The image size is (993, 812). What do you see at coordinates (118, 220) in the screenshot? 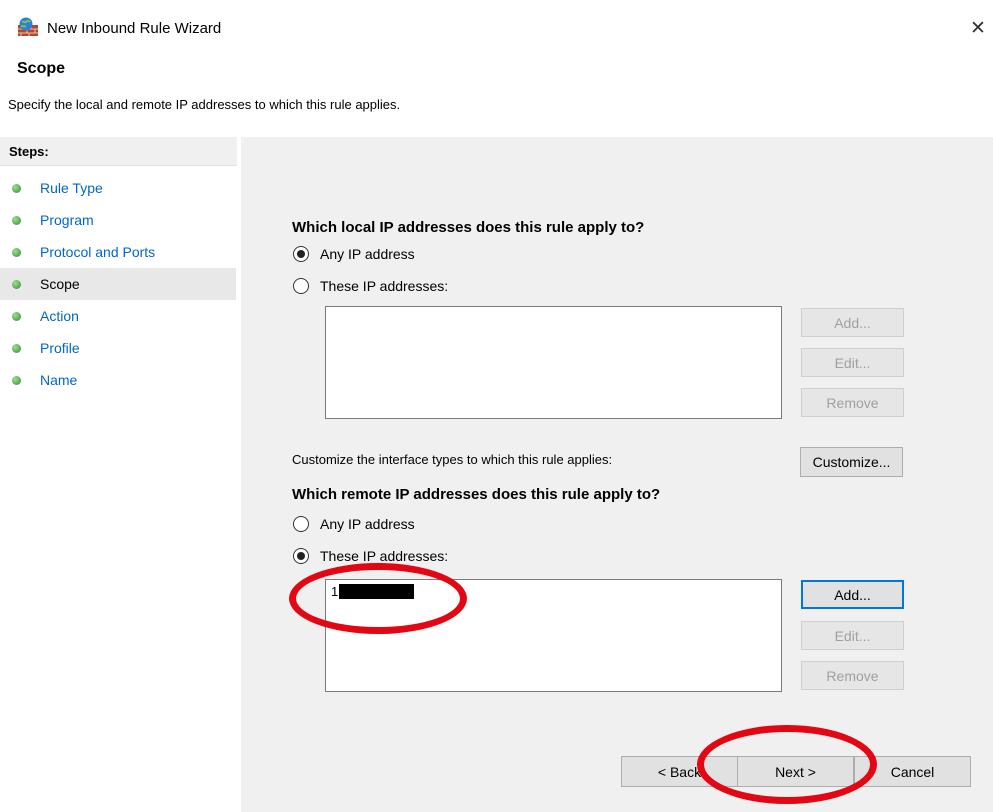
I see `step-program: Program` at bounding box center [118, 220].